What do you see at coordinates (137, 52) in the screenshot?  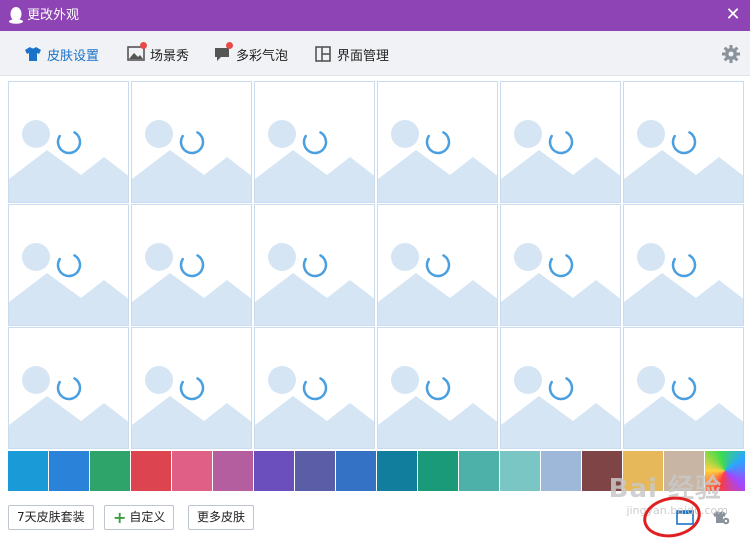 I see `picture-icon` at bounding box center [137, 52].